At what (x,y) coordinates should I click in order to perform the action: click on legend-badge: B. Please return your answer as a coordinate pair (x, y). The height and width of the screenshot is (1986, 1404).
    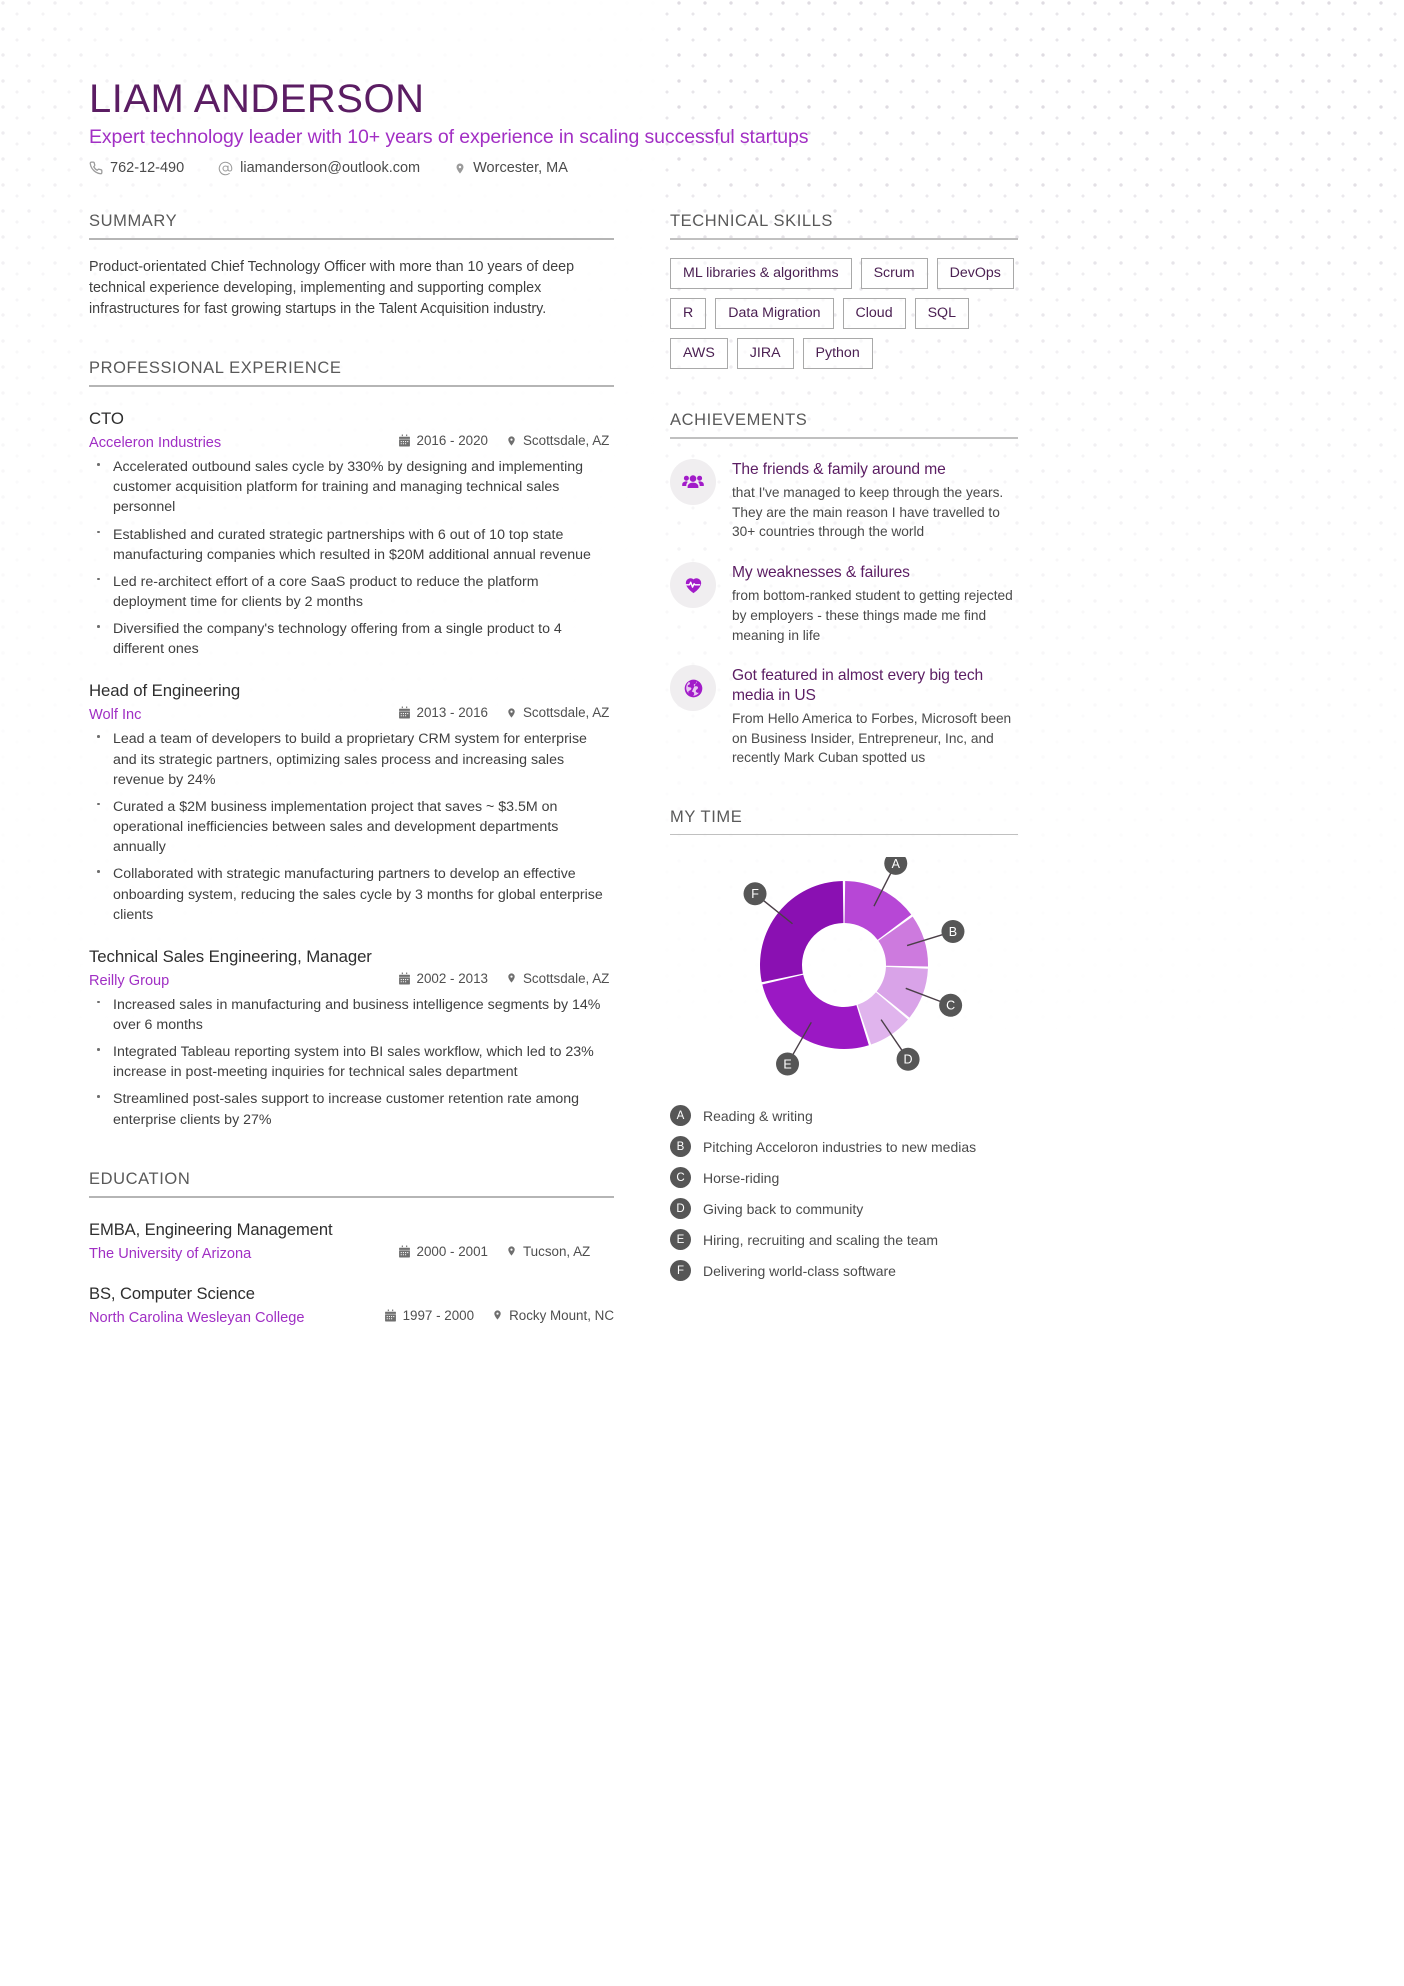
    Looking at the image, I should click on (680, 1147).